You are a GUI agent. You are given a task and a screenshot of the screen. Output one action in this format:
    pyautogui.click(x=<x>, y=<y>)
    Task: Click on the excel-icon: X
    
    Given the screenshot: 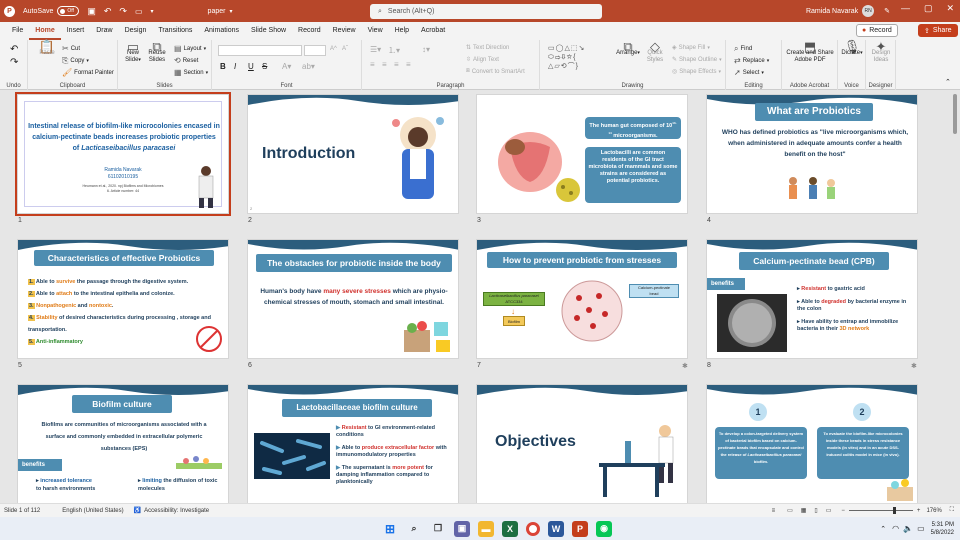 What is the action you would take?
    pyautogui.click(x=510, y=528)
    